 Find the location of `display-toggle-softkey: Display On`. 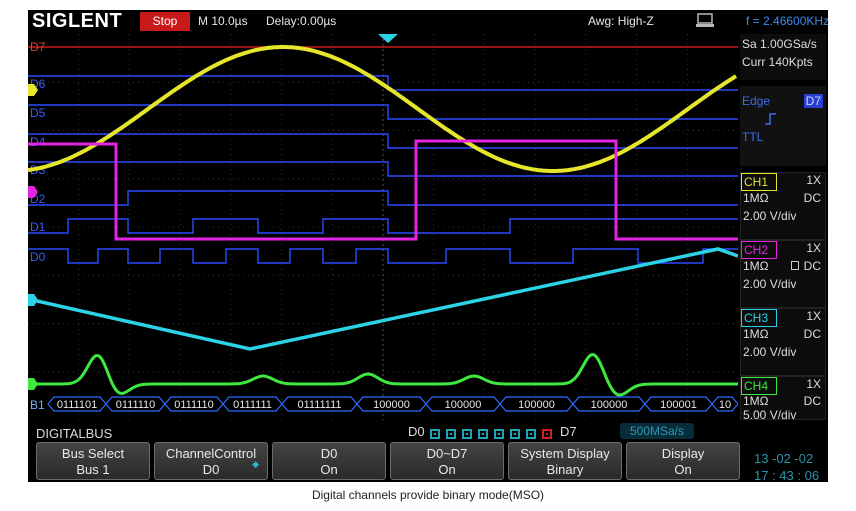

display-toggle-softkey: Display On is located at coordinates (683, 461).